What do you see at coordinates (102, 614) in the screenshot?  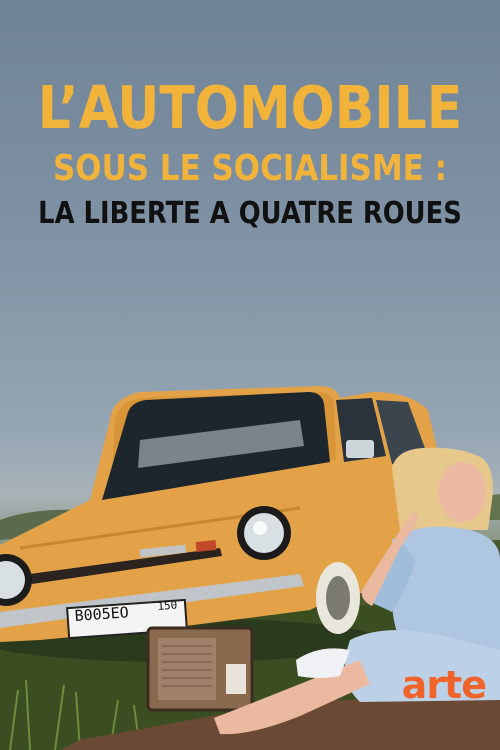 I see `license-plate-number: B005EO` at bounding box center [102, 614].